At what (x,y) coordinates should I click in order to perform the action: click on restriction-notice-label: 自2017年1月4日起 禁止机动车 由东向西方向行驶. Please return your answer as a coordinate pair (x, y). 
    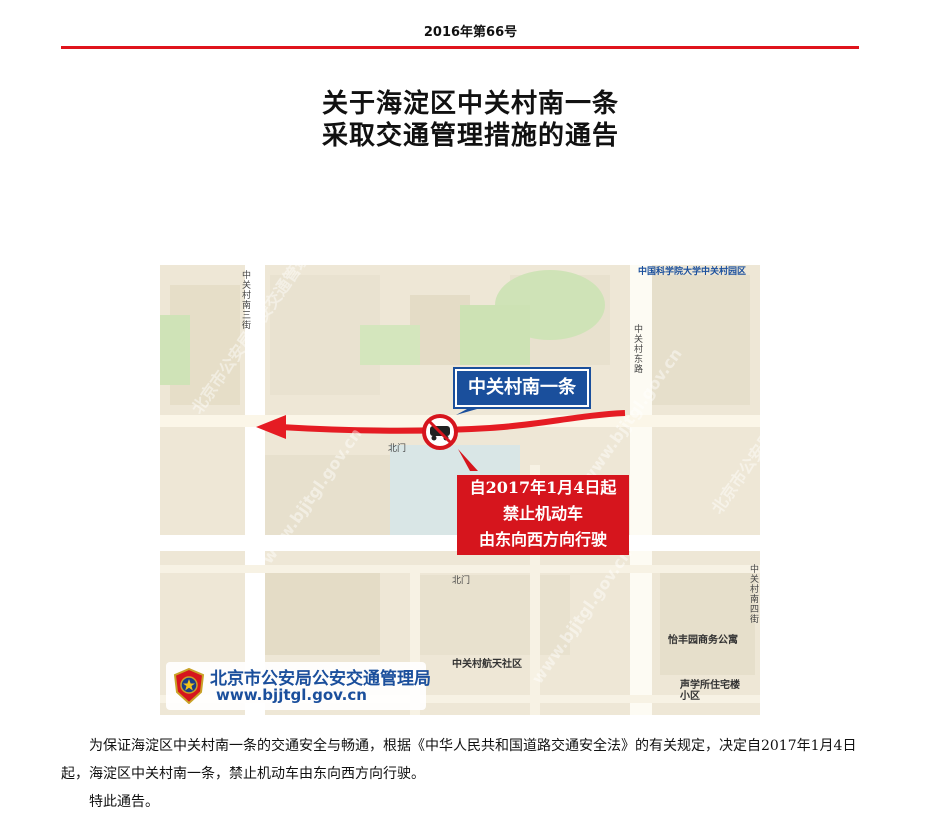
    Looking at the image, I should click on (543, 515).